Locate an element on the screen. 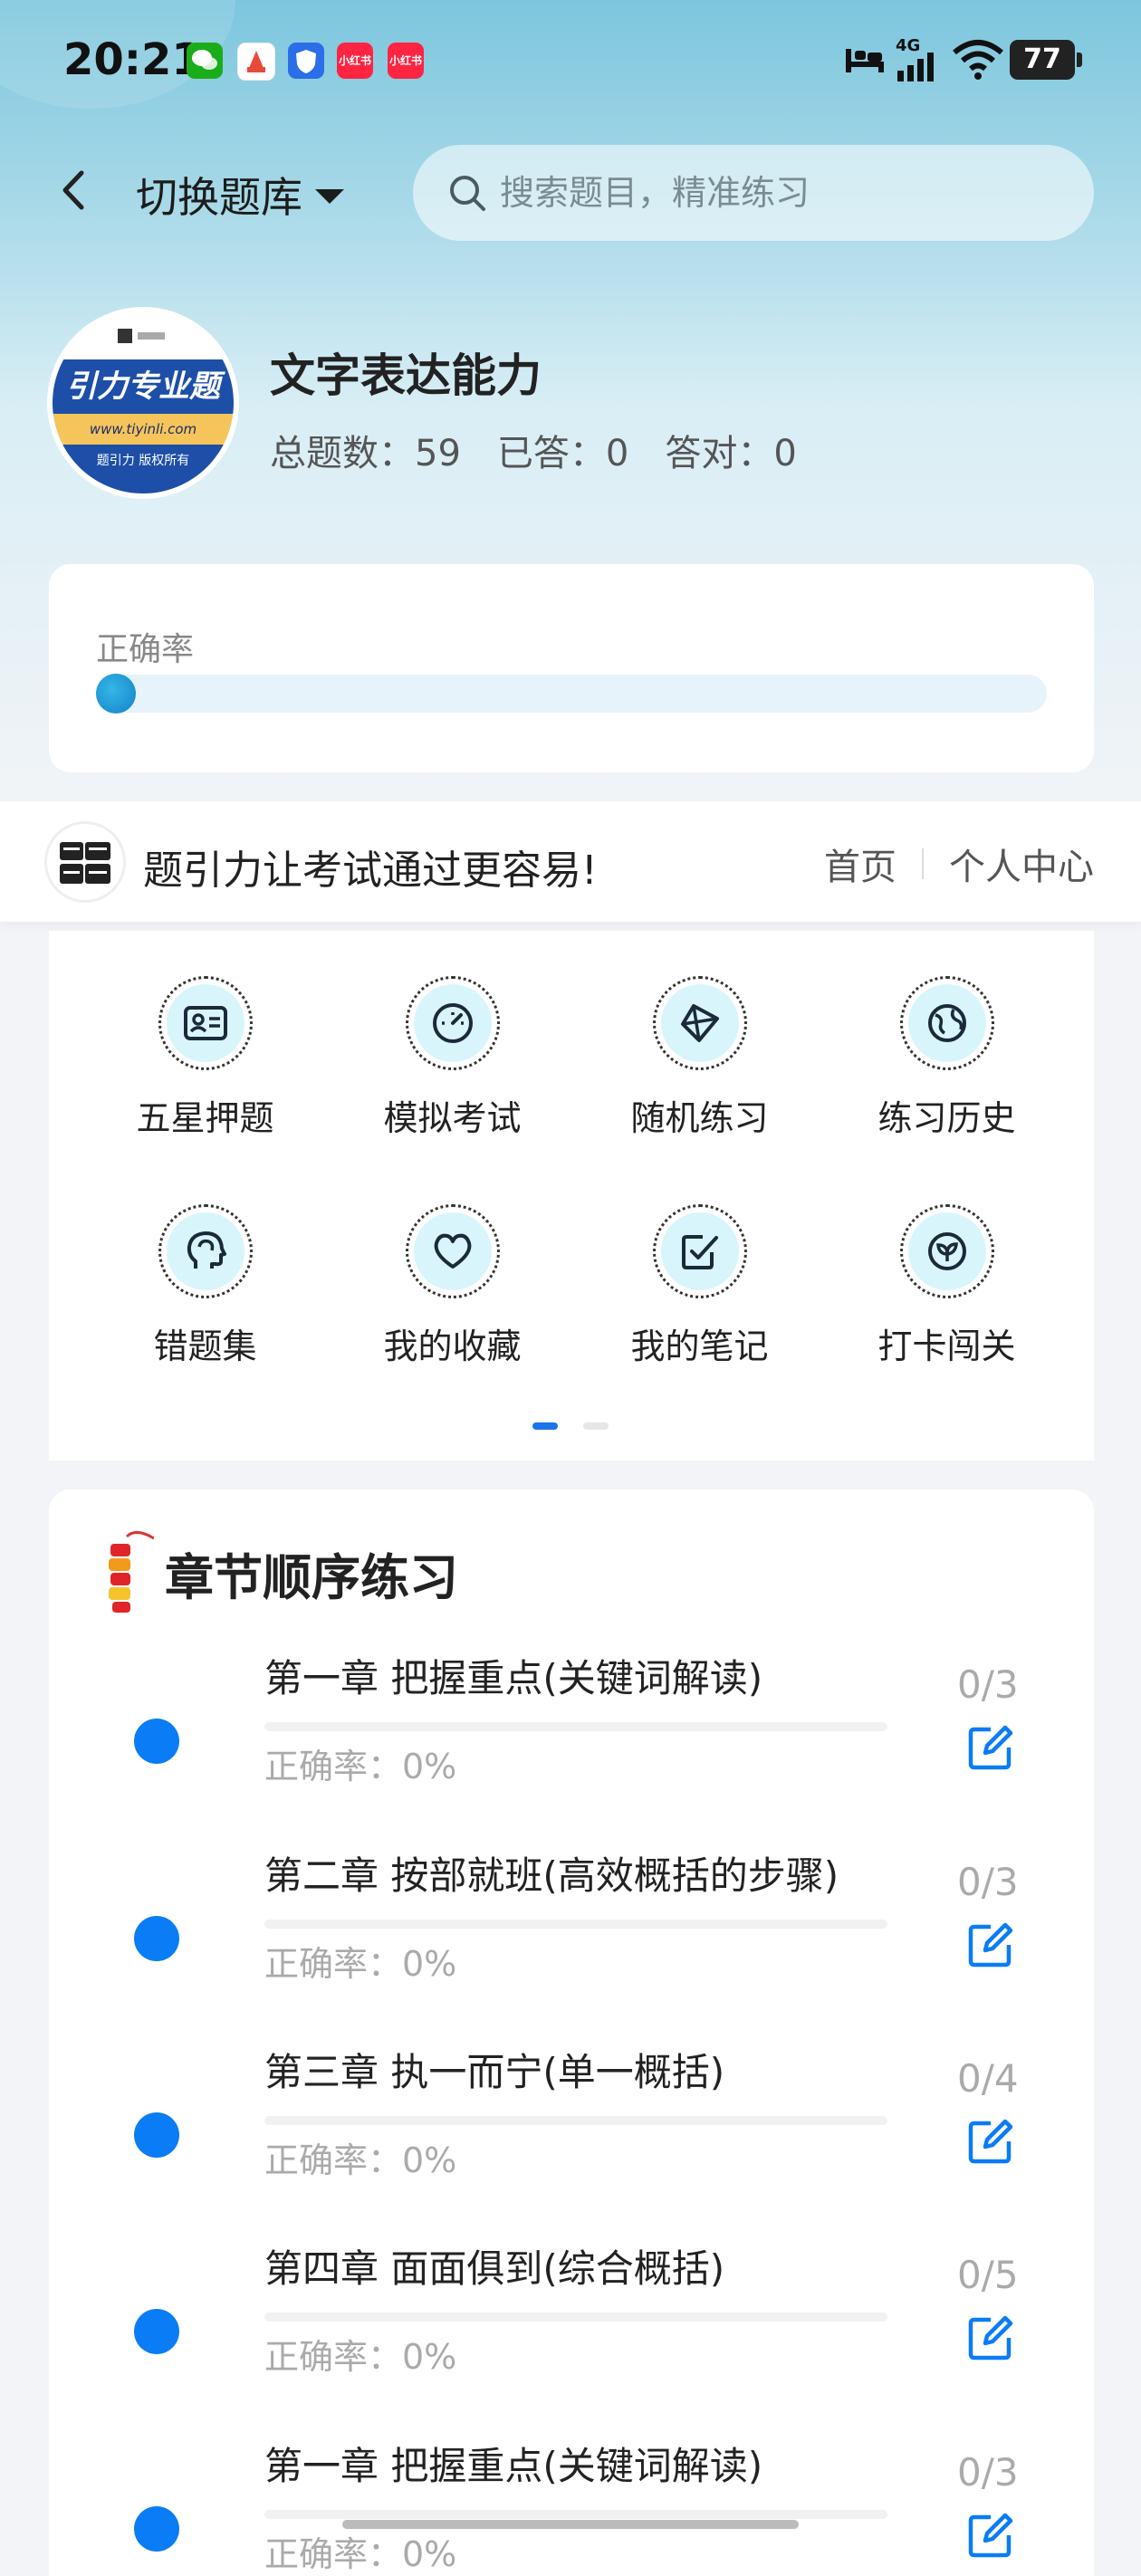  switch-bank-button: 切换题库 is located at coordinates (240, 195).